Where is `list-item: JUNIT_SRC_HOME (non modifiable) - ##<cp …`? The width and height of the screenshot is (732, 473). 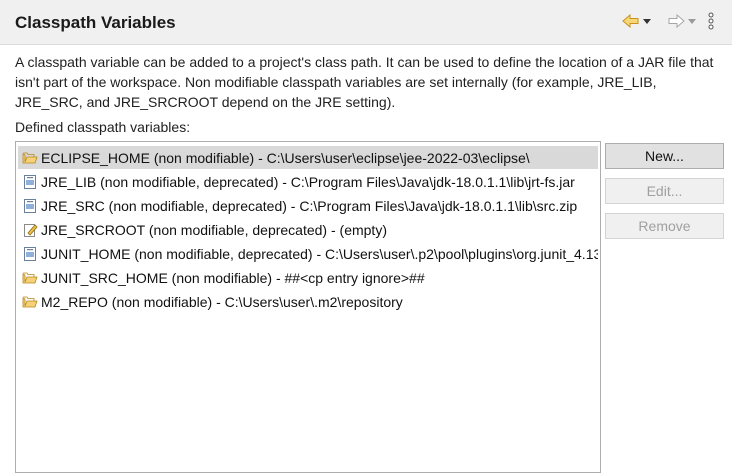
list-item: JUNIT_SRC_HOME (non modifiable) - ##<cp … is located at coordinates (308, 277).